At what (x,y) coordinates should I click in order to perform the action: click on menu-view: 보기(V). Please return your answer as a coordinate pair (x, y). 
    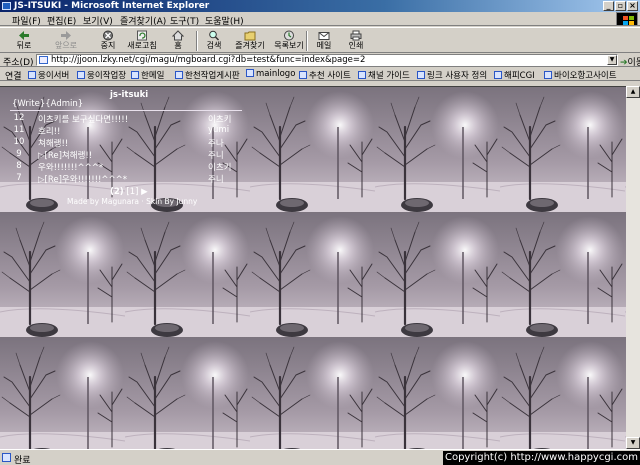
    Looking at the image, I should click on (98, 20).